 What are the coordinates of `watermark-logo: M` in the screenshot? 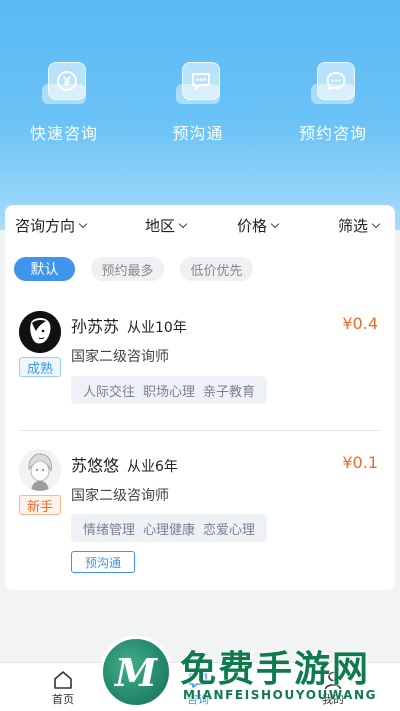 It's located at (136, 672).